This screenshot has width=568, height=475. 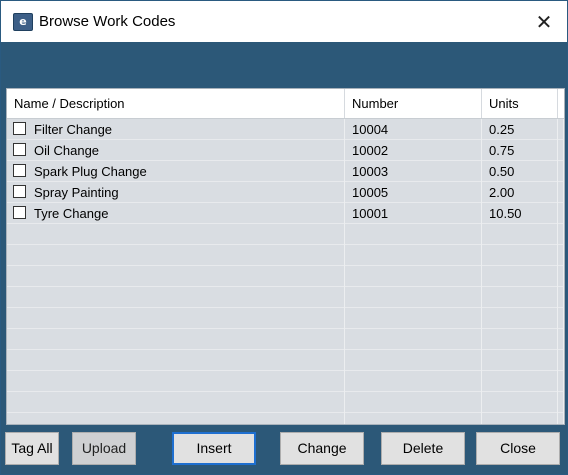 What do you see at coordinates (176, 150) in the screenshot?
I see `cell-name: Oil Change` at bounding box center [176, 150].